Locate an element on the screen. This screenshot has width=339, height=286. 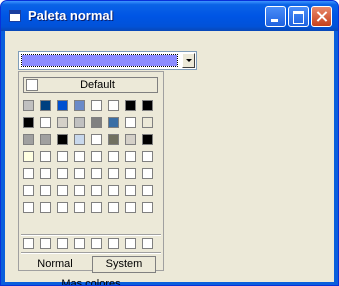
more-colors-button: Mas colores is located at coordinates (91, 281).